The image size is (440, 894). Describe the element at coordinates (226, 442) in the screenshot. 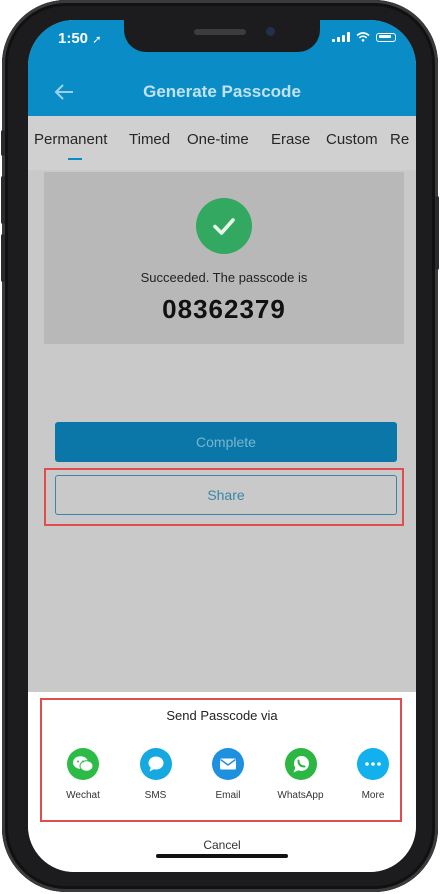

I see `complete-button: Complete` at that location.